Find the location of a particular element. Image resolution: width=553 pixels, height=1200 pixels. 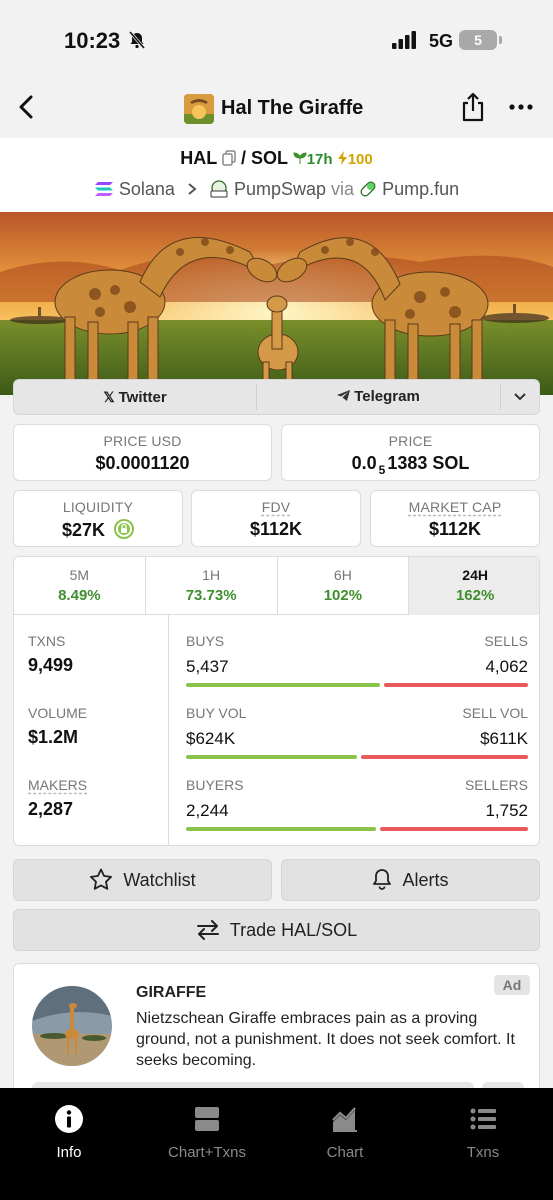

info-icon is located at coordinates (69, 1119).